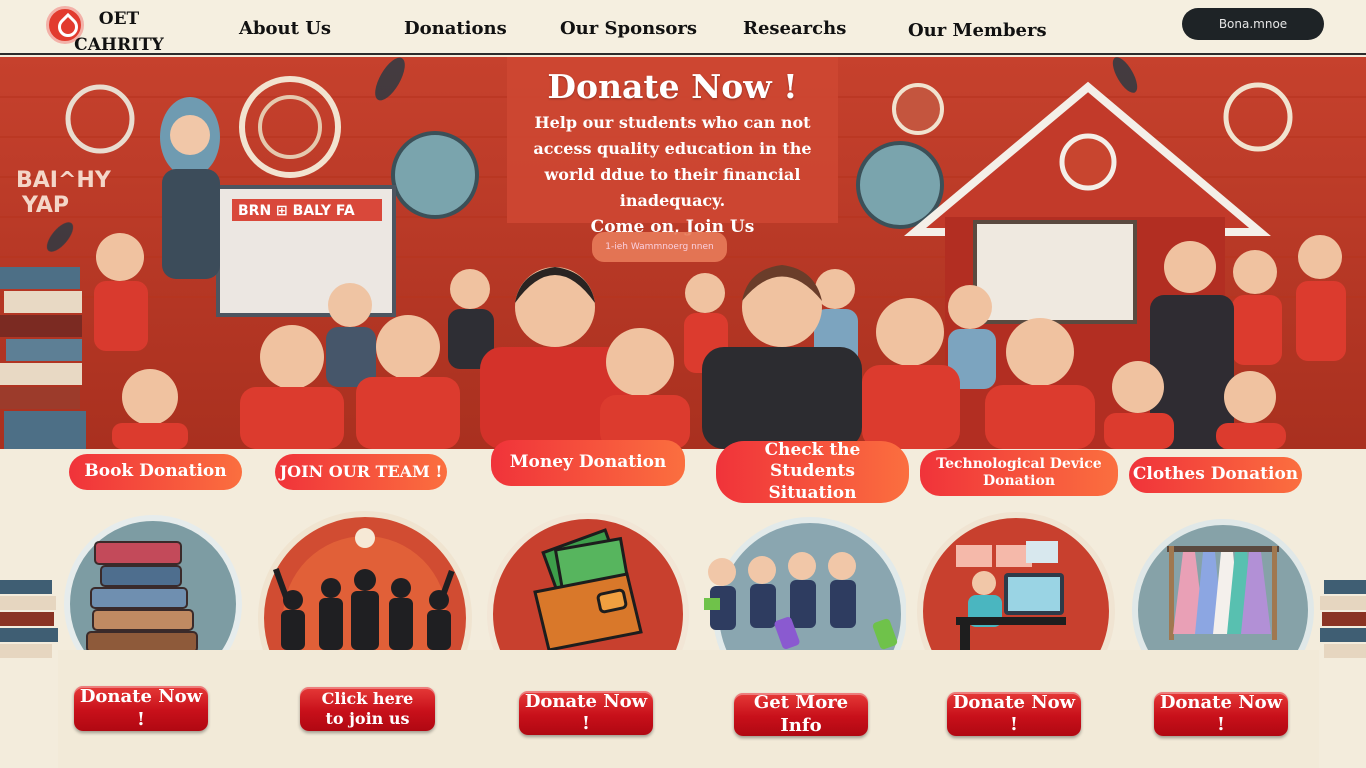 This screenshot has height=768, width=1366. What do you see at coordinates (659, 247) in the screenshot?
I see `hero-cta-button: 1-ieh Wammnoerg nnen` at bounding box center [659, 247].